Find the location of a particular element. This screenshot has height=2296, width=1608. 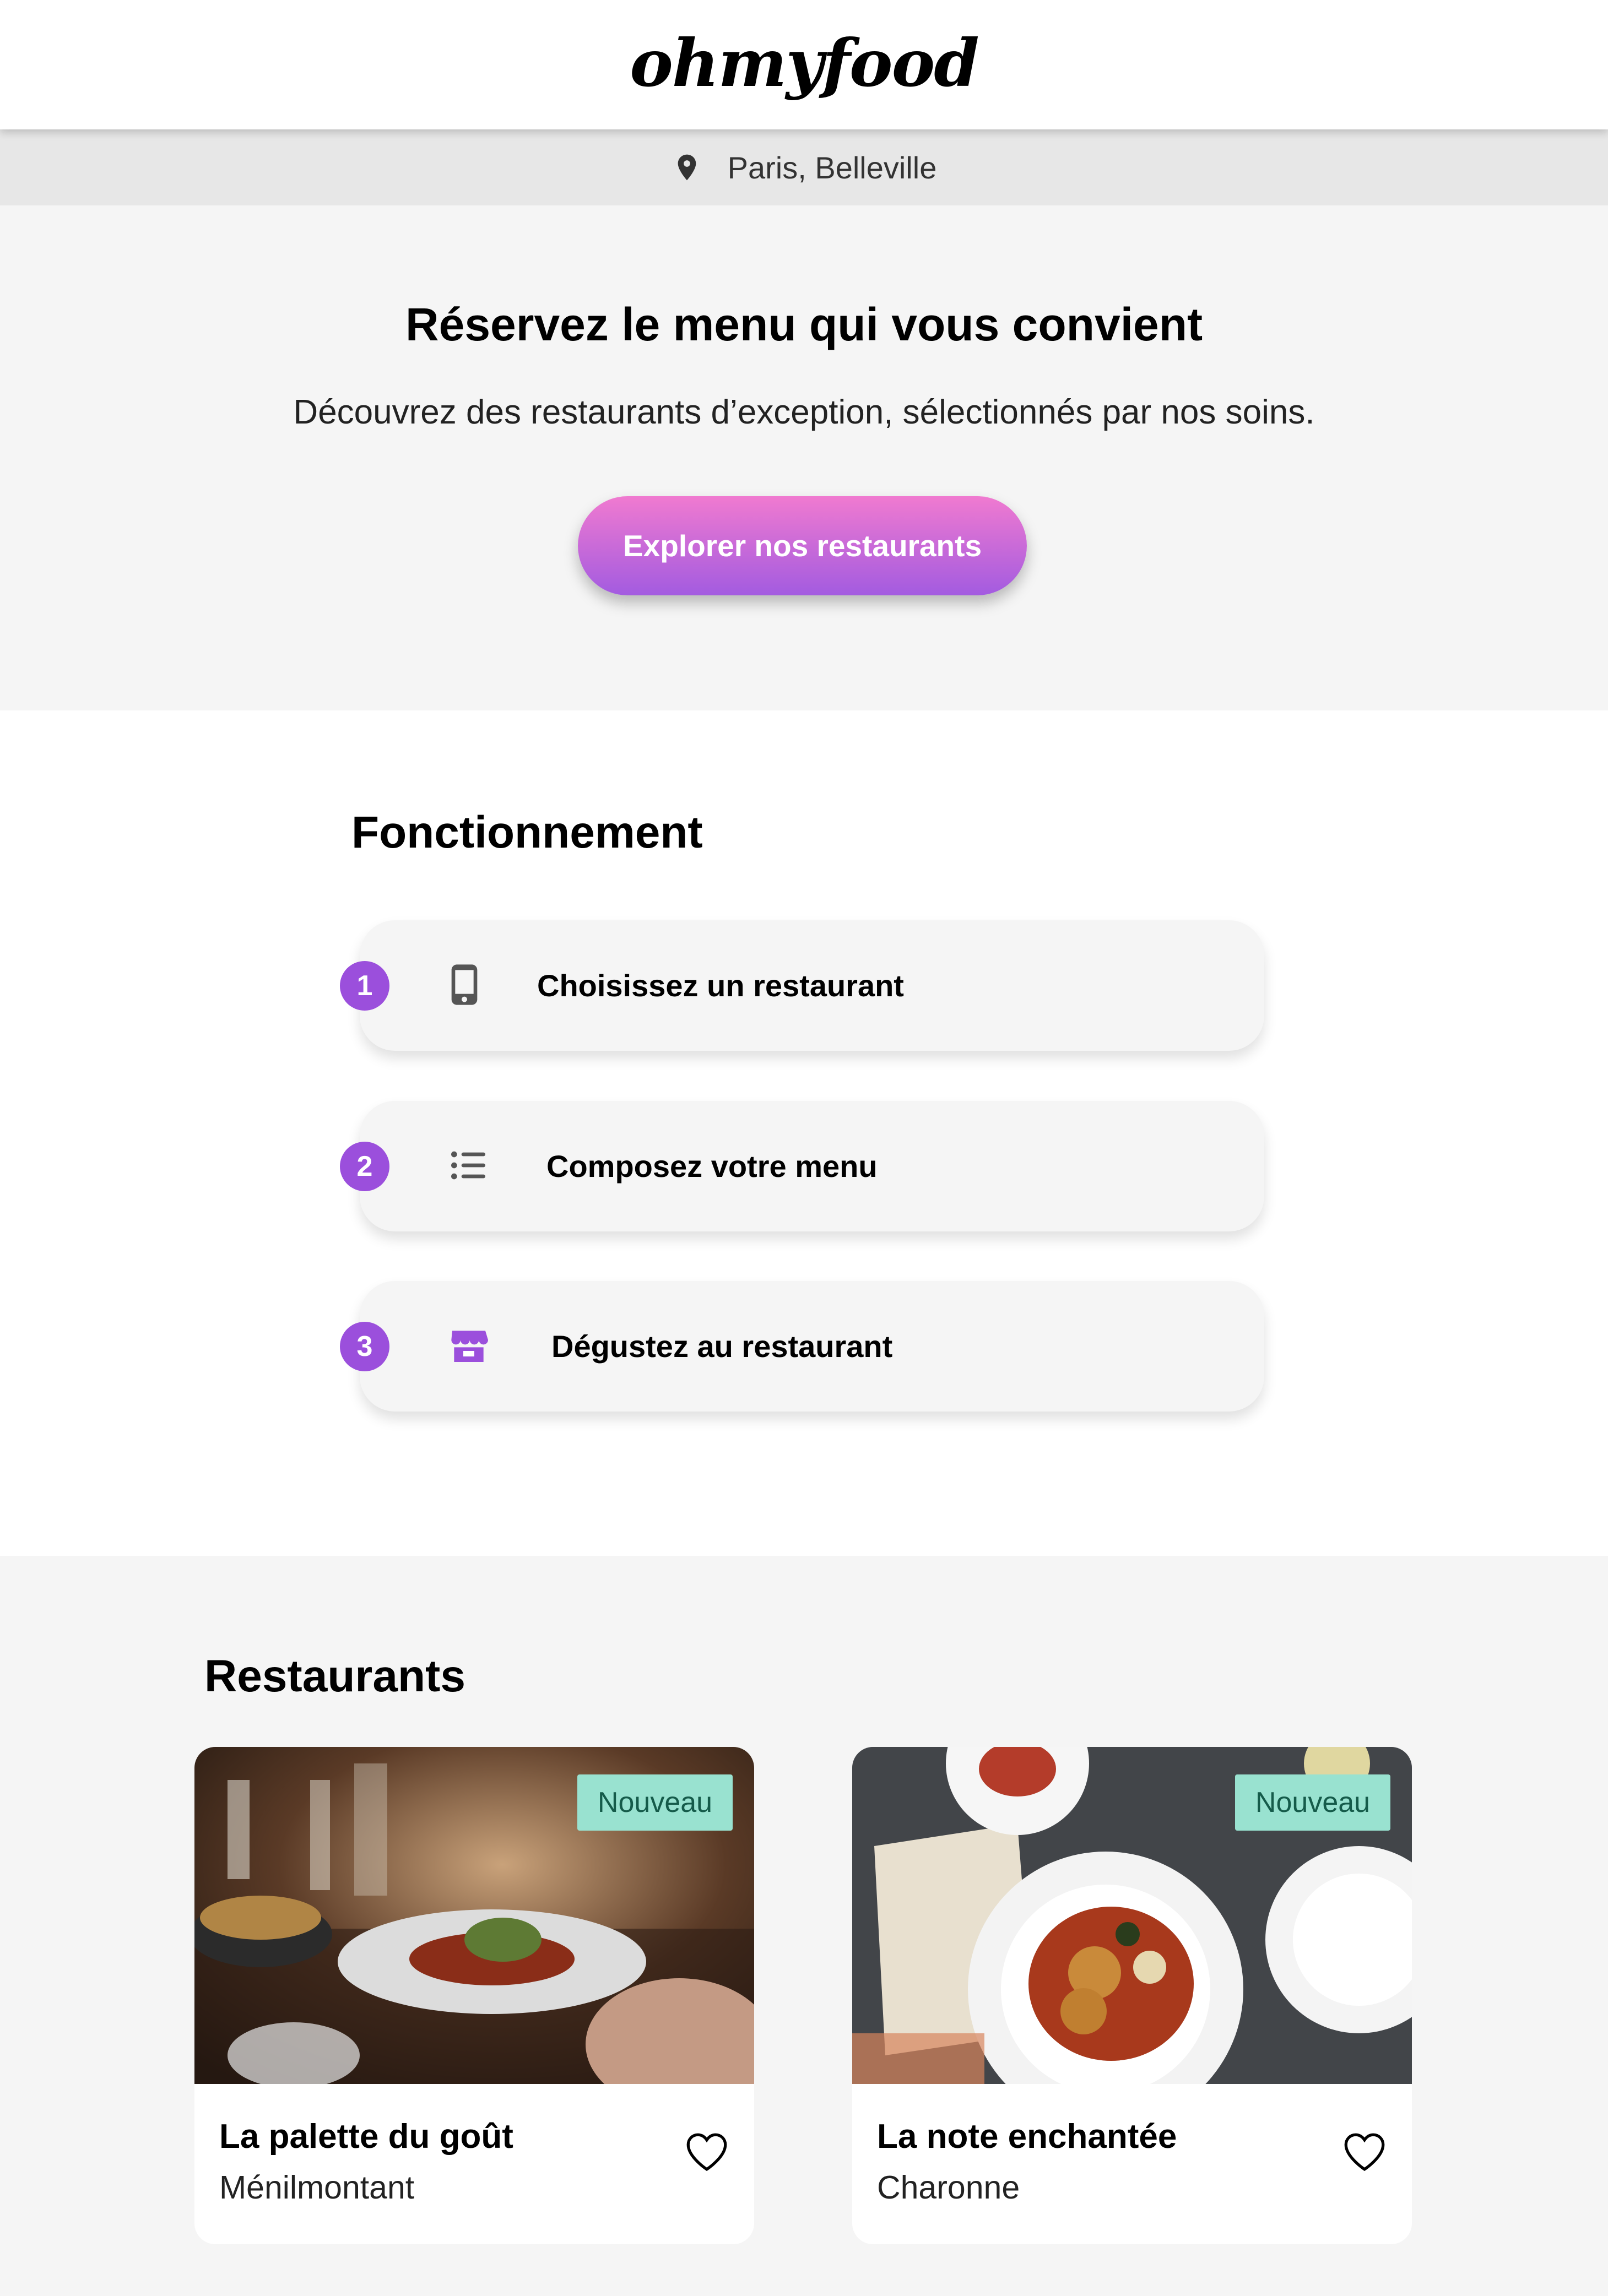

step-card: 1 Choisissez un restaurant is located at coordinates (802, 986).